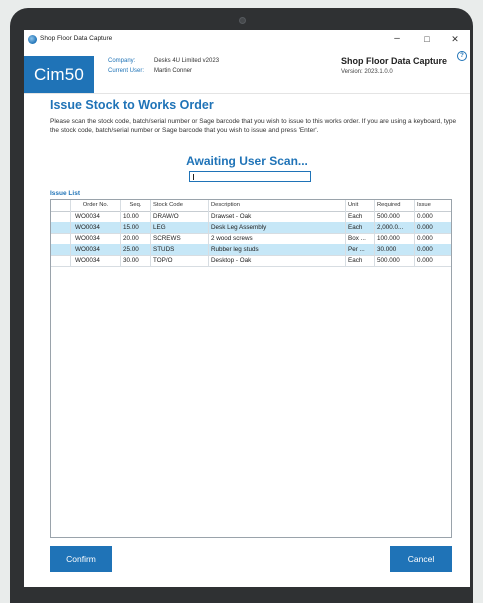 This screenshot has width=483, height=603. Describe the element at coordinates (360, 205) in the screenshot. I see `column-header-unit: Unit` at that location.